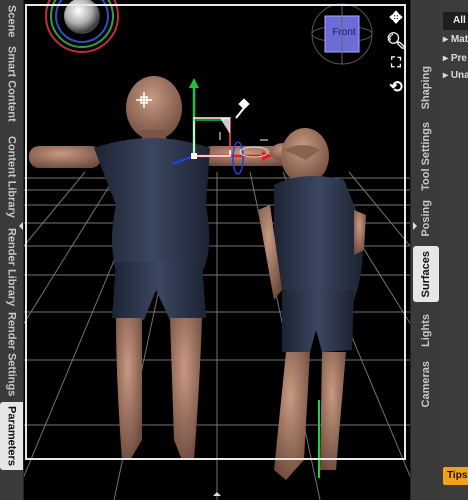  I want to click on tab-surfaces-label: Surfaces, so click(426, 274).